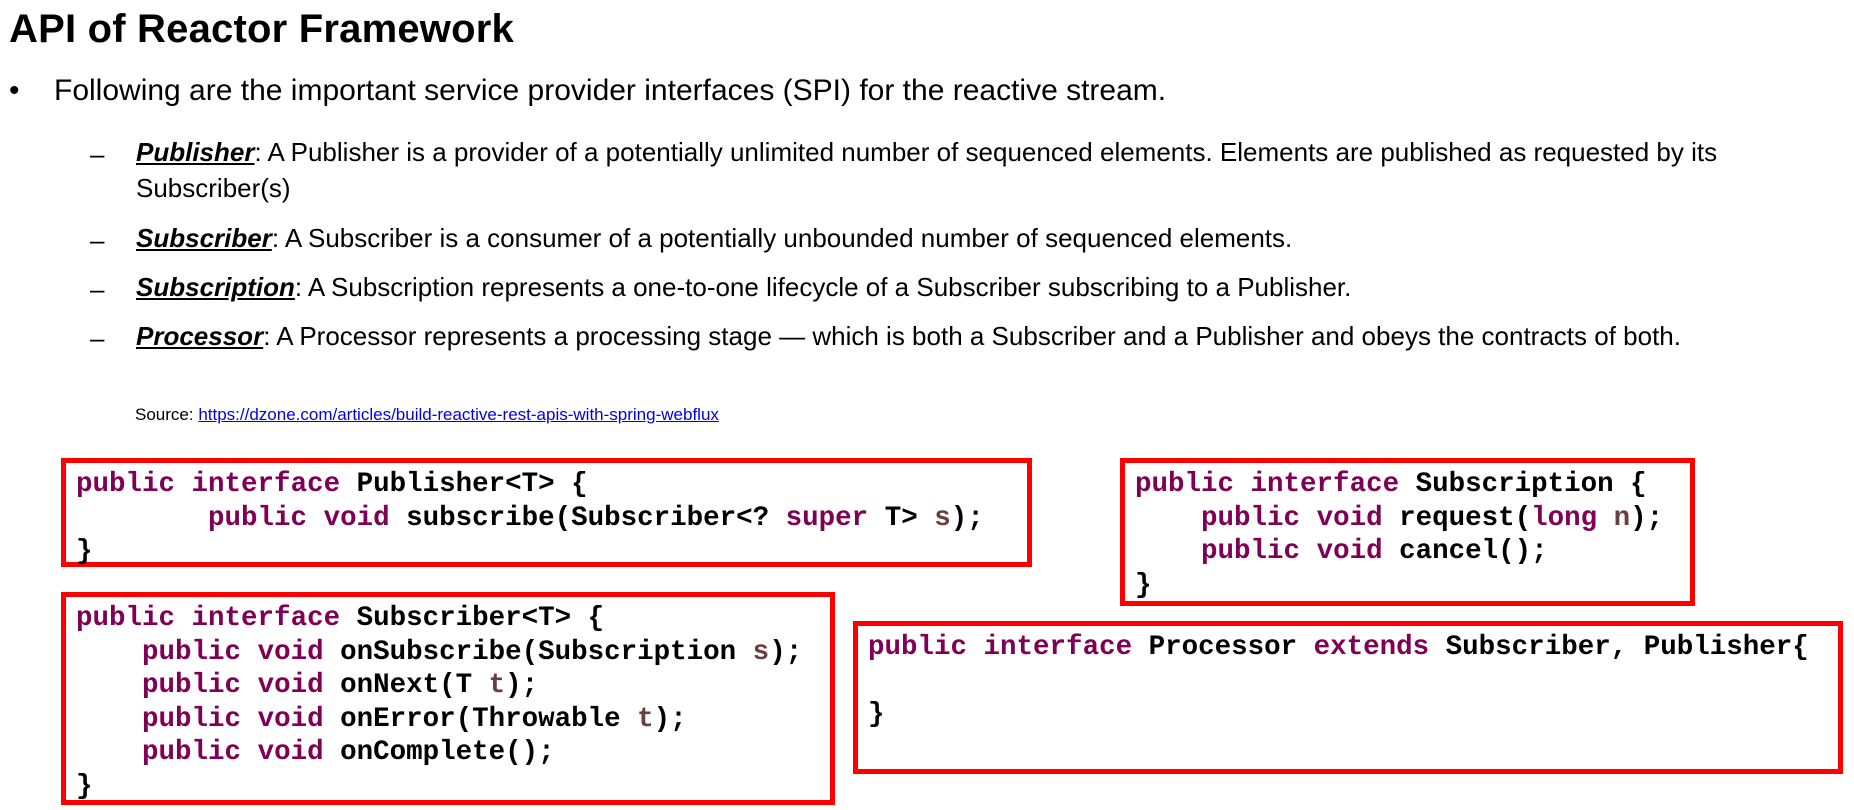  Describe the element at coordinates (167, 414) in the screenshot. I see `source-label: Source:` at that location.